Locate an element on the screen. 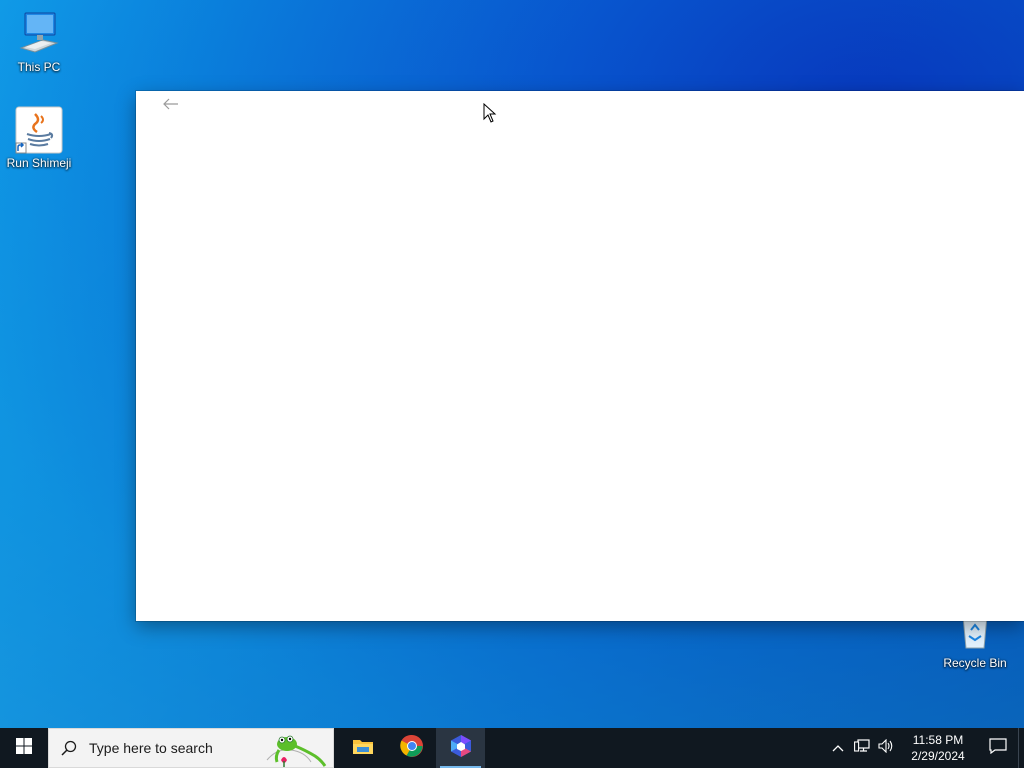  clock-time: 11:58 PM is located at coordinates (938, 740).